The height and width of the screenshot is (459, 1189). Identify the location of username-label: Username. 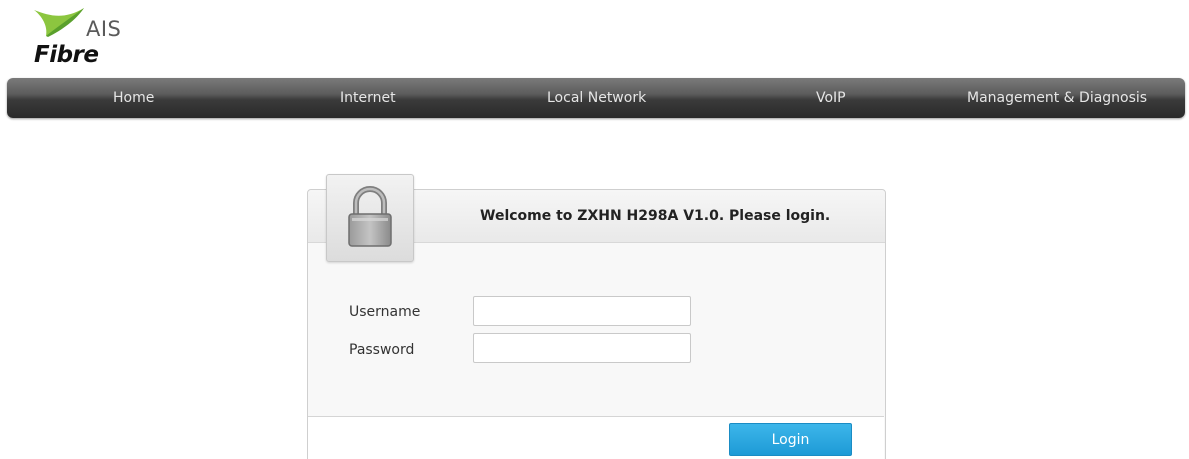
(385, 312).